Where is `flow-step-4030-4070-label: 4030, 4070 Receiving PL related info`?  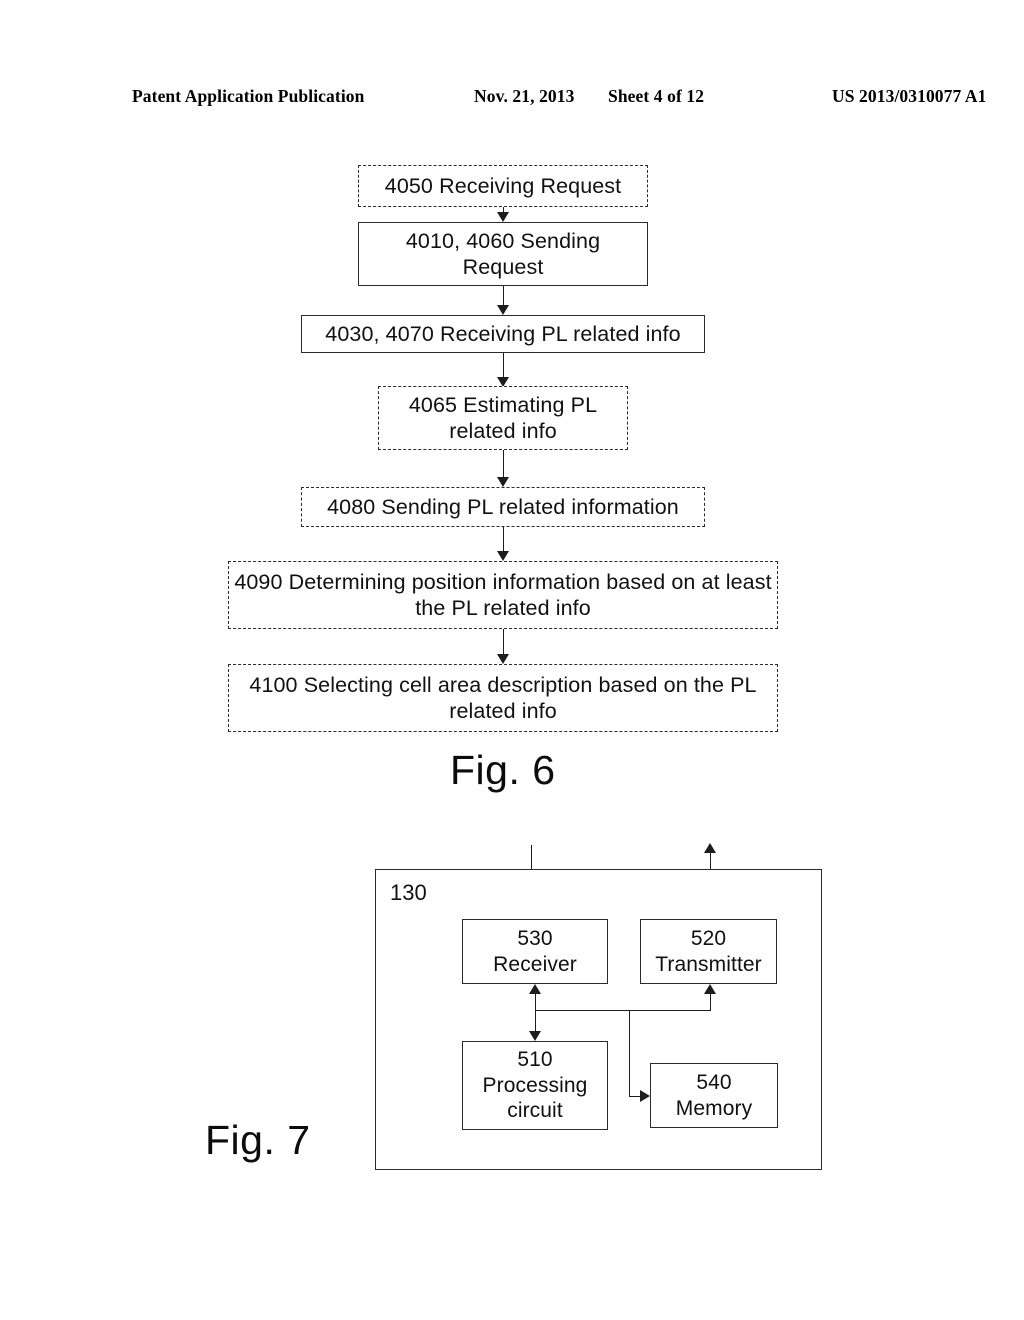
flow-step-4030-4070-label: 4030, 4070 Receiving PL related info is located at coordinates (503, 333).